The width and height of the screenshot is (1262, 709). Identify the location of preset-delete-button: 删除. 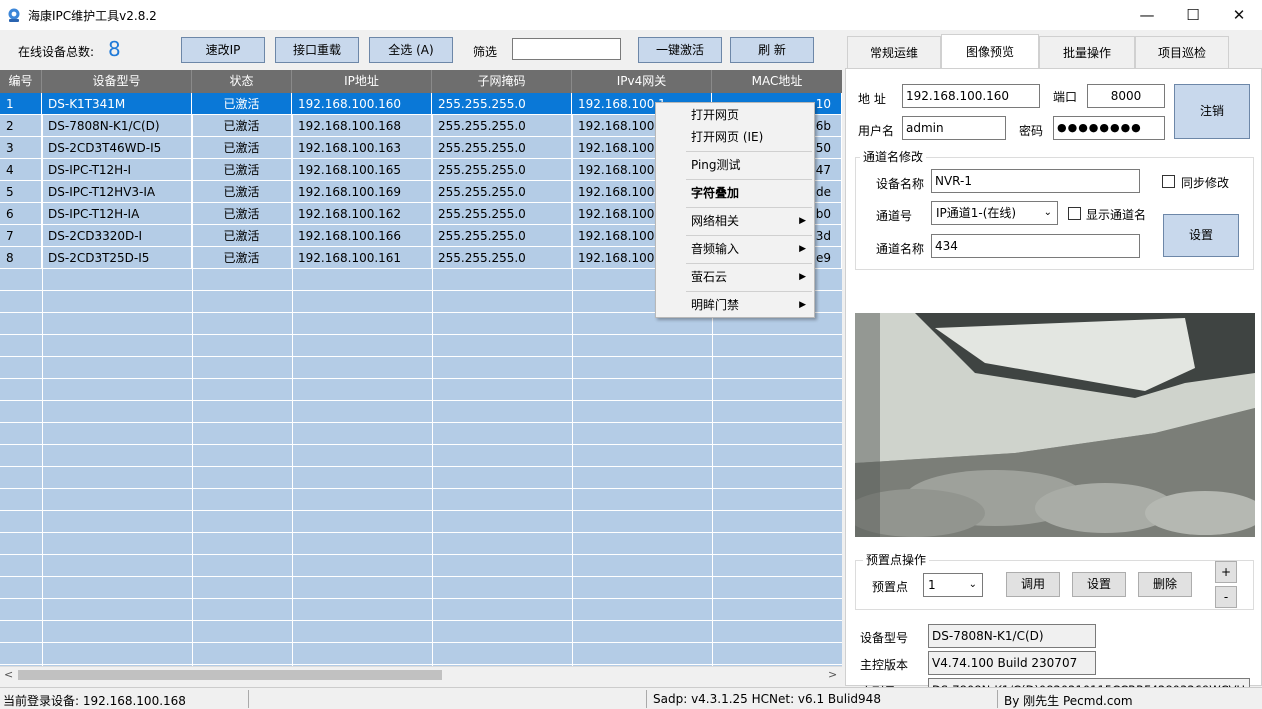
(1165, 584).